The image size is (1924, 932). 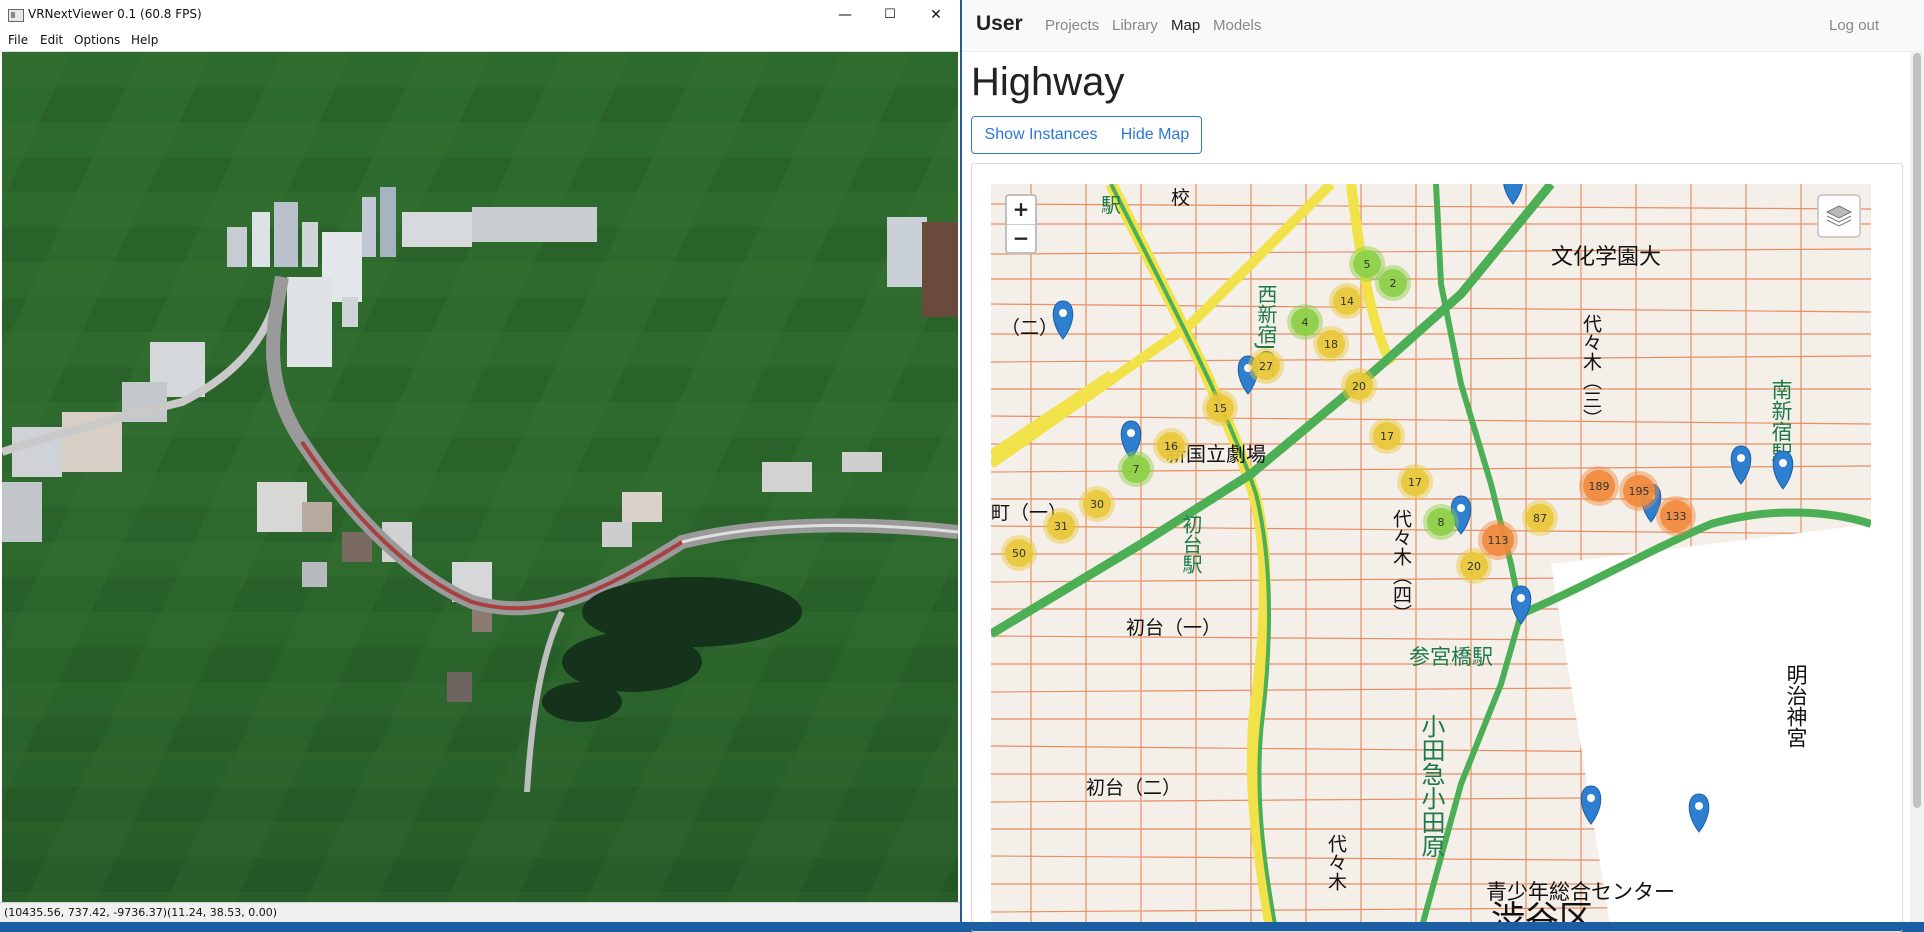 What do you see at coordinates (1155, 135) in the screenshot?
I see `hide-map-button: Hide Map` at bounding box center [1155, 135].